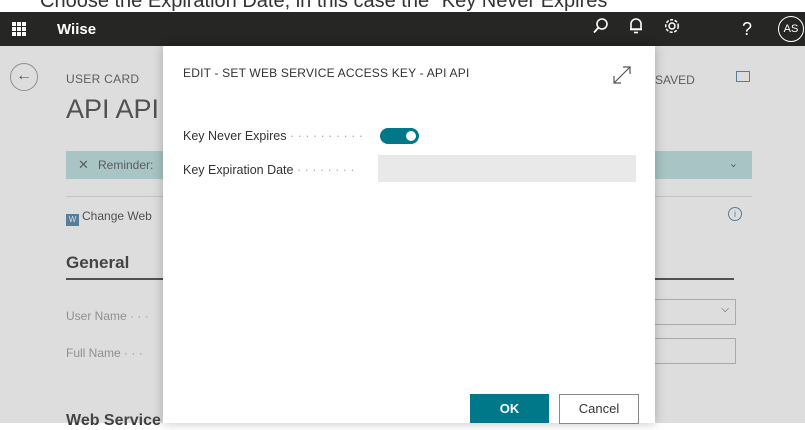 This screenshot has width=805, height=430. I want to click on search-icon, so click(601, 29).